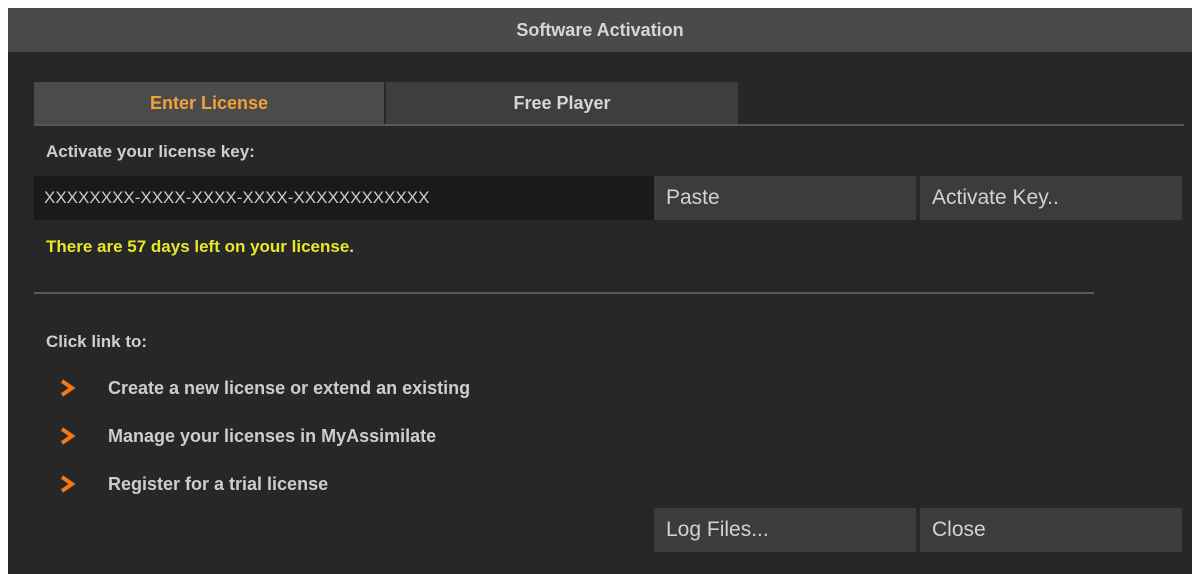 The width and height of the screenshot is (1194, 574). Describe the element at coordinates (209, 103) in the screenshot. I see `tab-enter-license: Enter License` at that location.